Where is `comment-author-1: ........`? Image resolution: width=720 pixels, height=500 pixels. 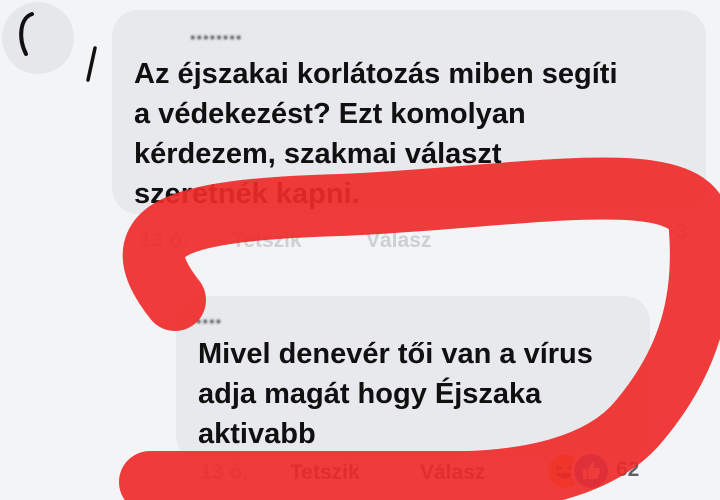
comment-author-1: ........ is located at coordinates (216, 33).